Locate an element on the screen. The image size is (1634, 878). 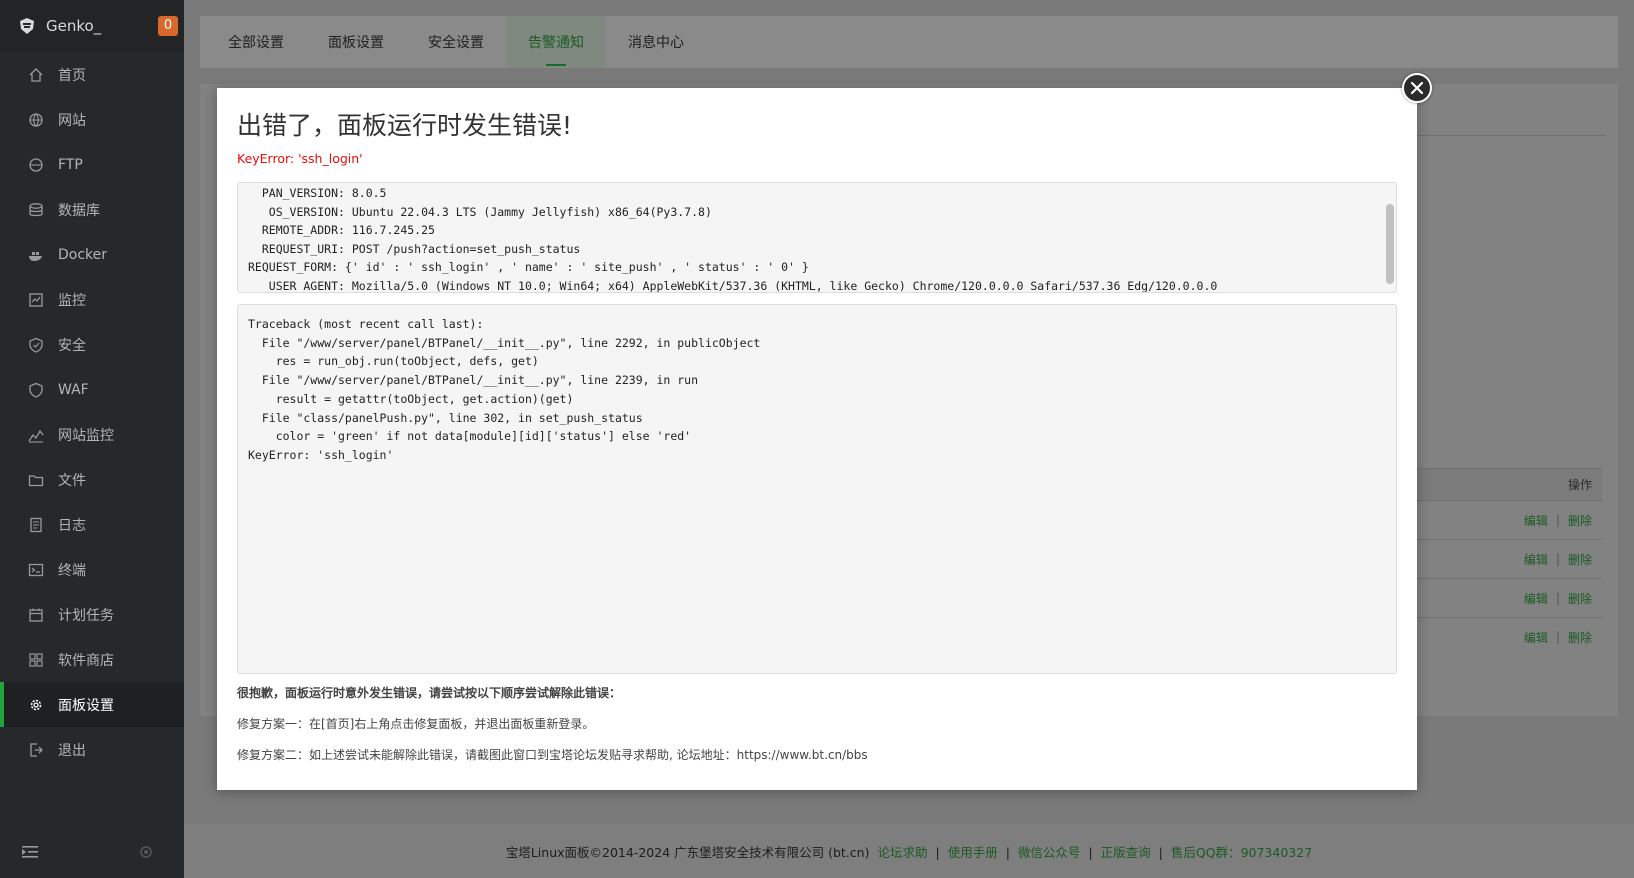
sidebar-item-label: 软件商店 is located at coordinates (86, 660).